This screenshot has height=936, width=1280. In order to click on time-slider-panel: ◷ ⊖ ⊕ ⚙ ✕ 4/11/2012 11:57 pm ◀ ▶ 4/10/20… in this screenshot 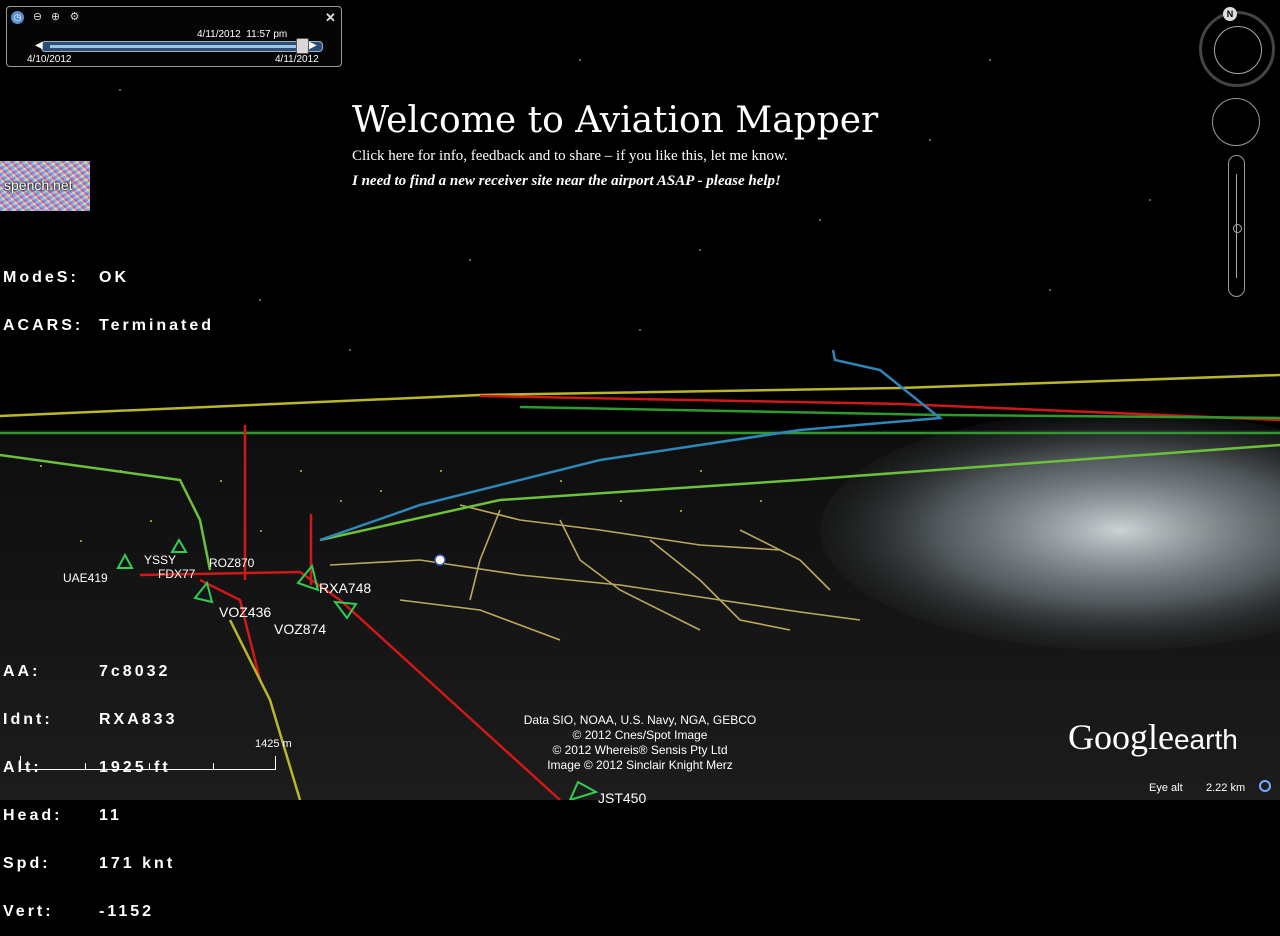, I will do `click(174, 36)`.